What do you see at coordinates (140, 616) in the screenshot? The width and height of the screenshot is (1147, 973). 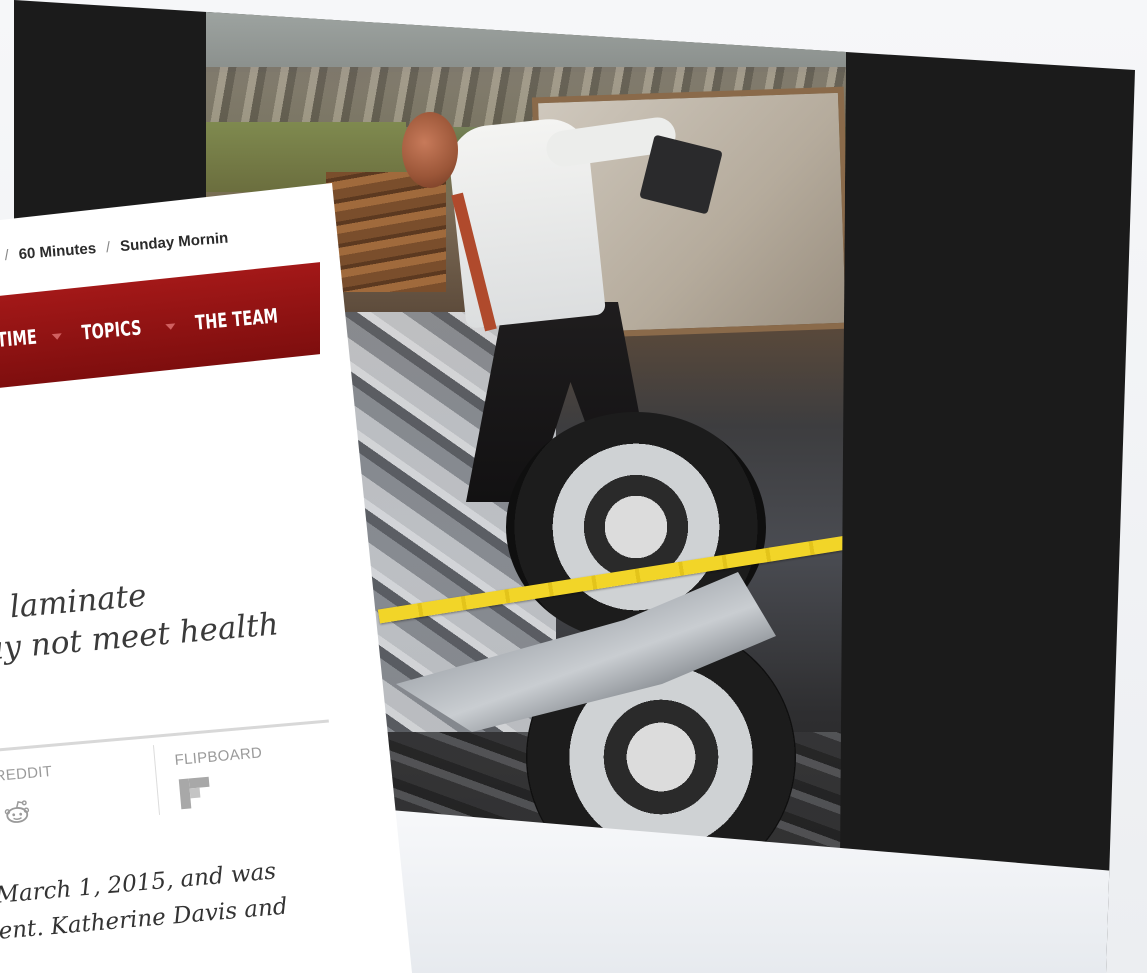 I see `article-headline: e laminate ay not meet health` at bounding box center [140, 616].